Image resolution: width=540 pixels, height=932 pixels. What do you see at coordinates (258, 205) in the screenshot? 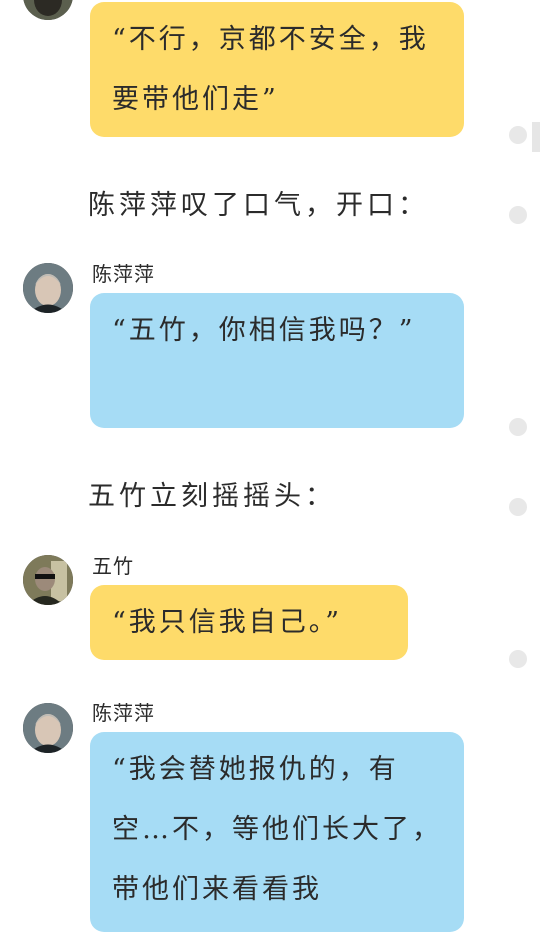
I see `narration-text-1: 陈萍萍叹了口气，开口：` at bounding box center [258, 205].